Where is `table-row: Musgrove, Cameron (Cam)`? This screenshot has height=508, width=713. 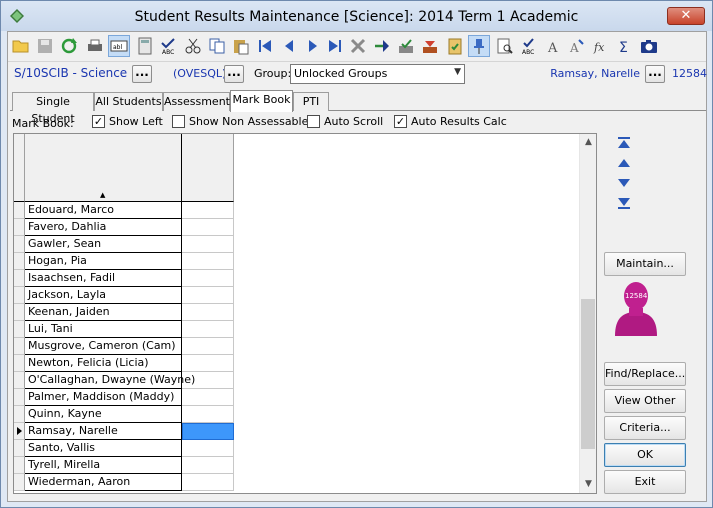
table-row: Musgrove, Cameron (Cam) is located at coordinates (127, 346).